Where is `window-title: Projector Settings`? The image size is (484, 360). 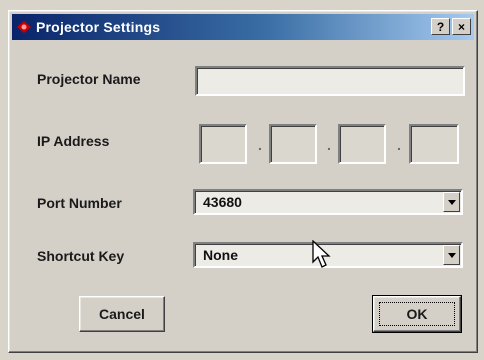
window-title: Projector Settings is located at coordinates (98, 27).